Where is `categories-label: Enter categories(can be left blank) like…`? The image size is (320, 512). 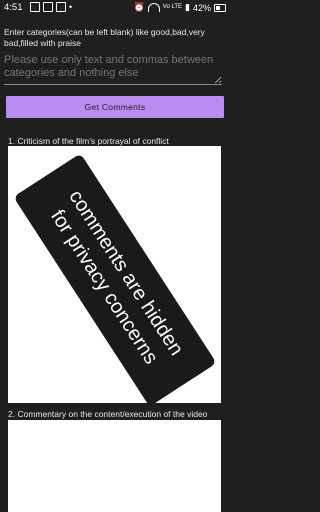
categories-label: Enter categories(can be left blank) like… is located at coordinates (104, 37).